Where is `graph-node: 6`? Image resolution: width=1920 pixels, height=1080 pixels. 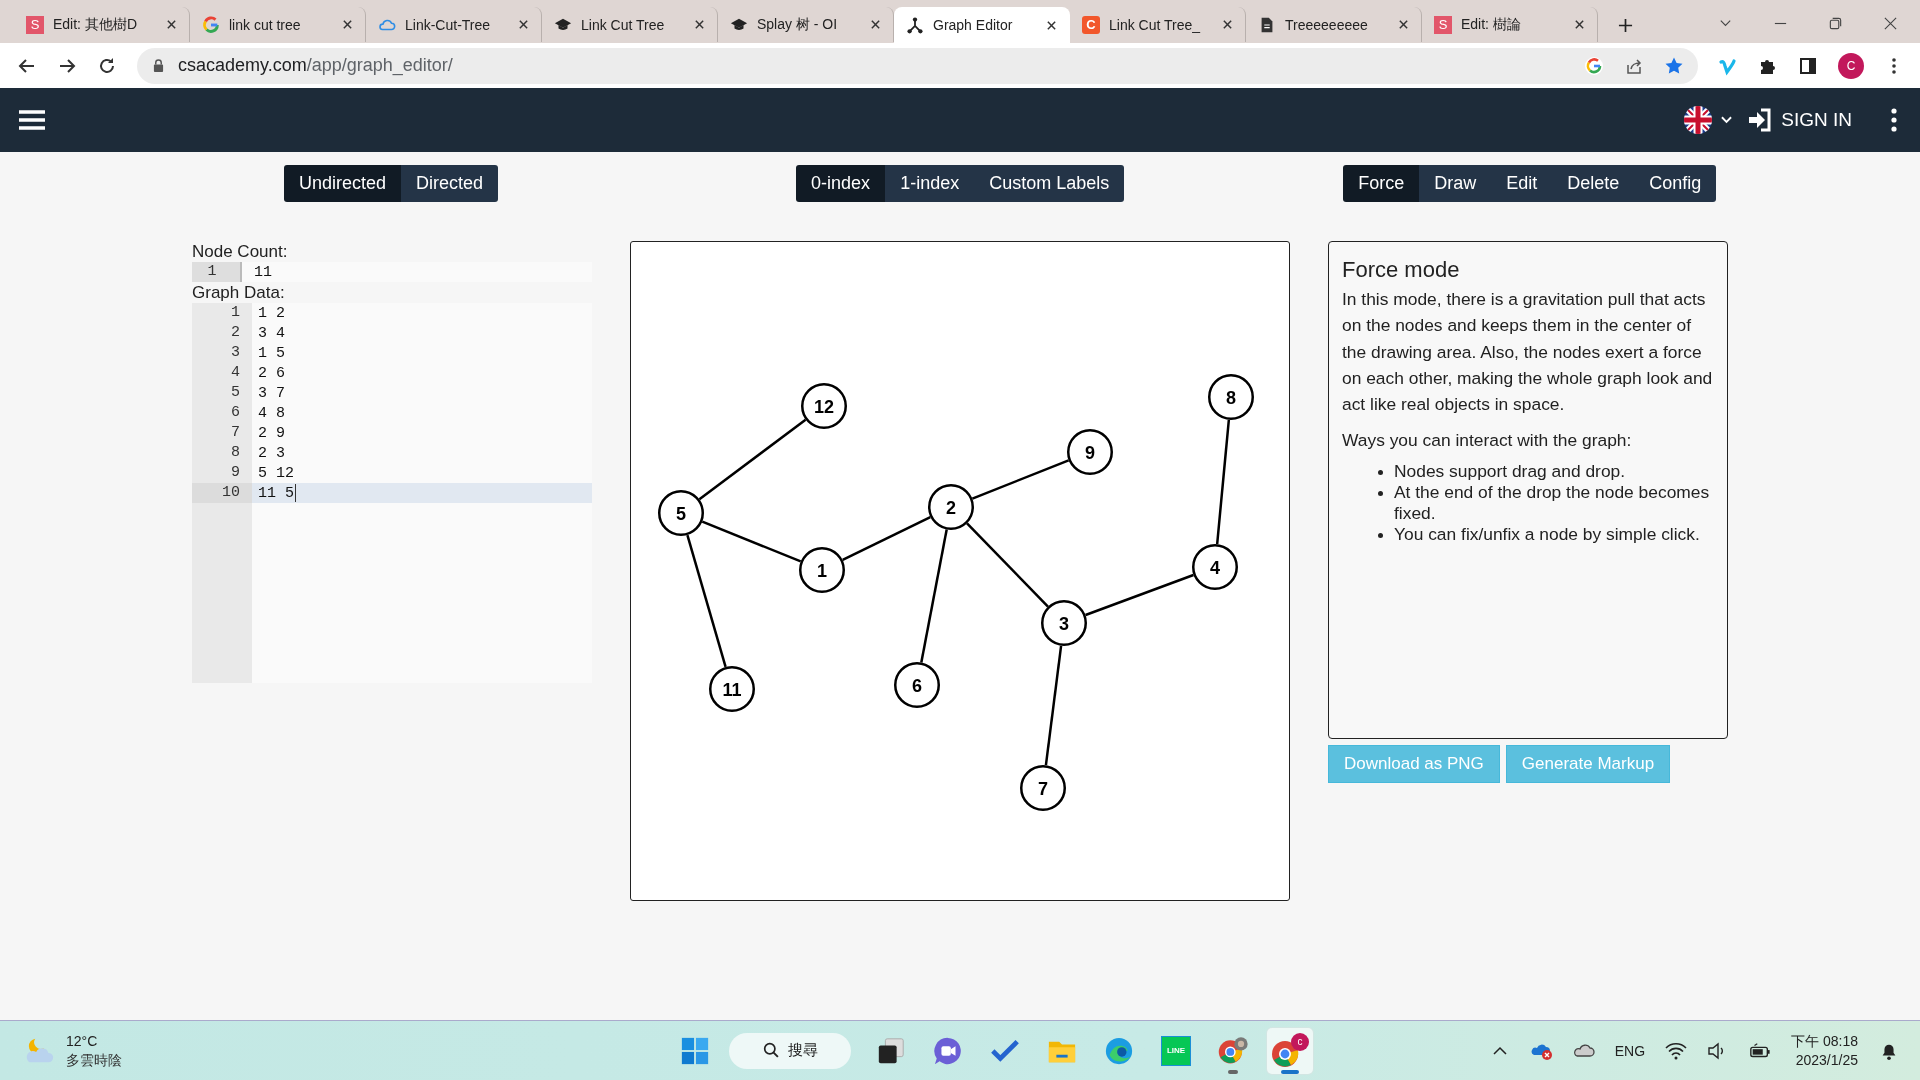
graph-node: 6 is located at coordinates (917, 685).